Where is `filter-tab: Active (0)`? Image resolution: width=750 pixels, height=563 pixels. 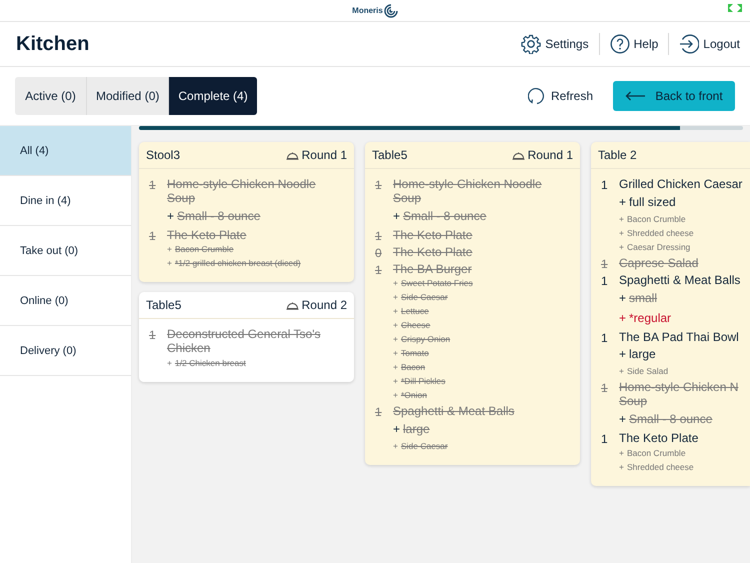 filter-tab: Active (0) is located at coordinates (51, 96).